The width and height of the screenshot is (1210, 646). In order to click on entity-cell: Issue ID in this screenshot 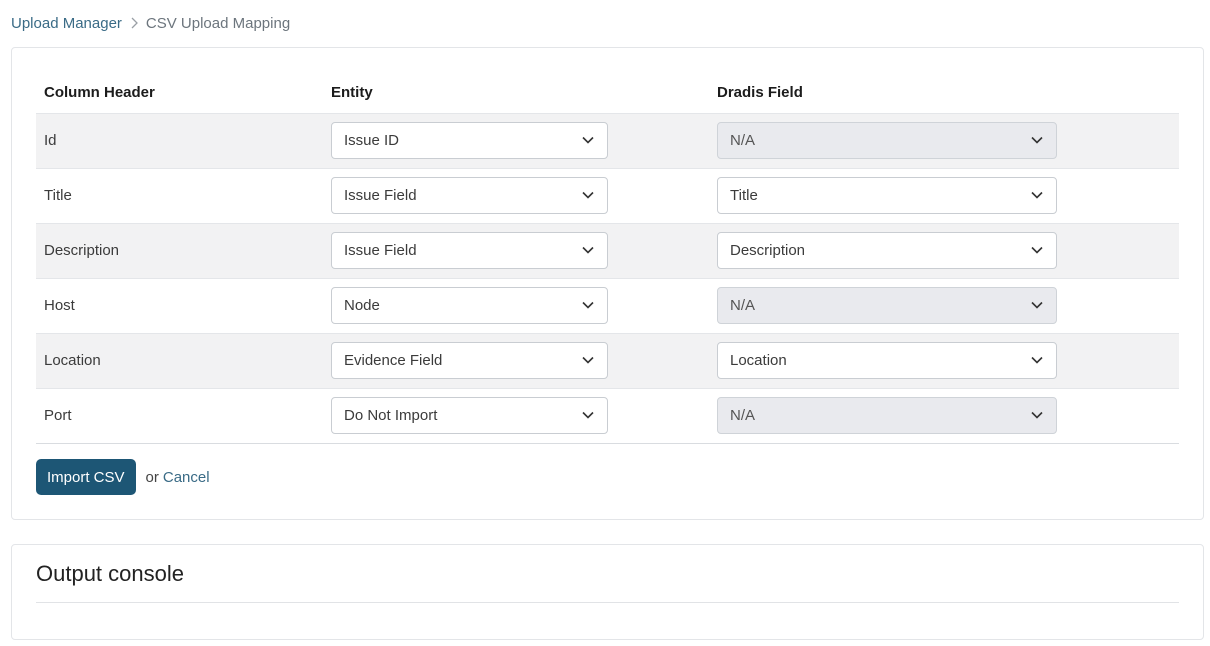, I will do `click(516, 140)`.